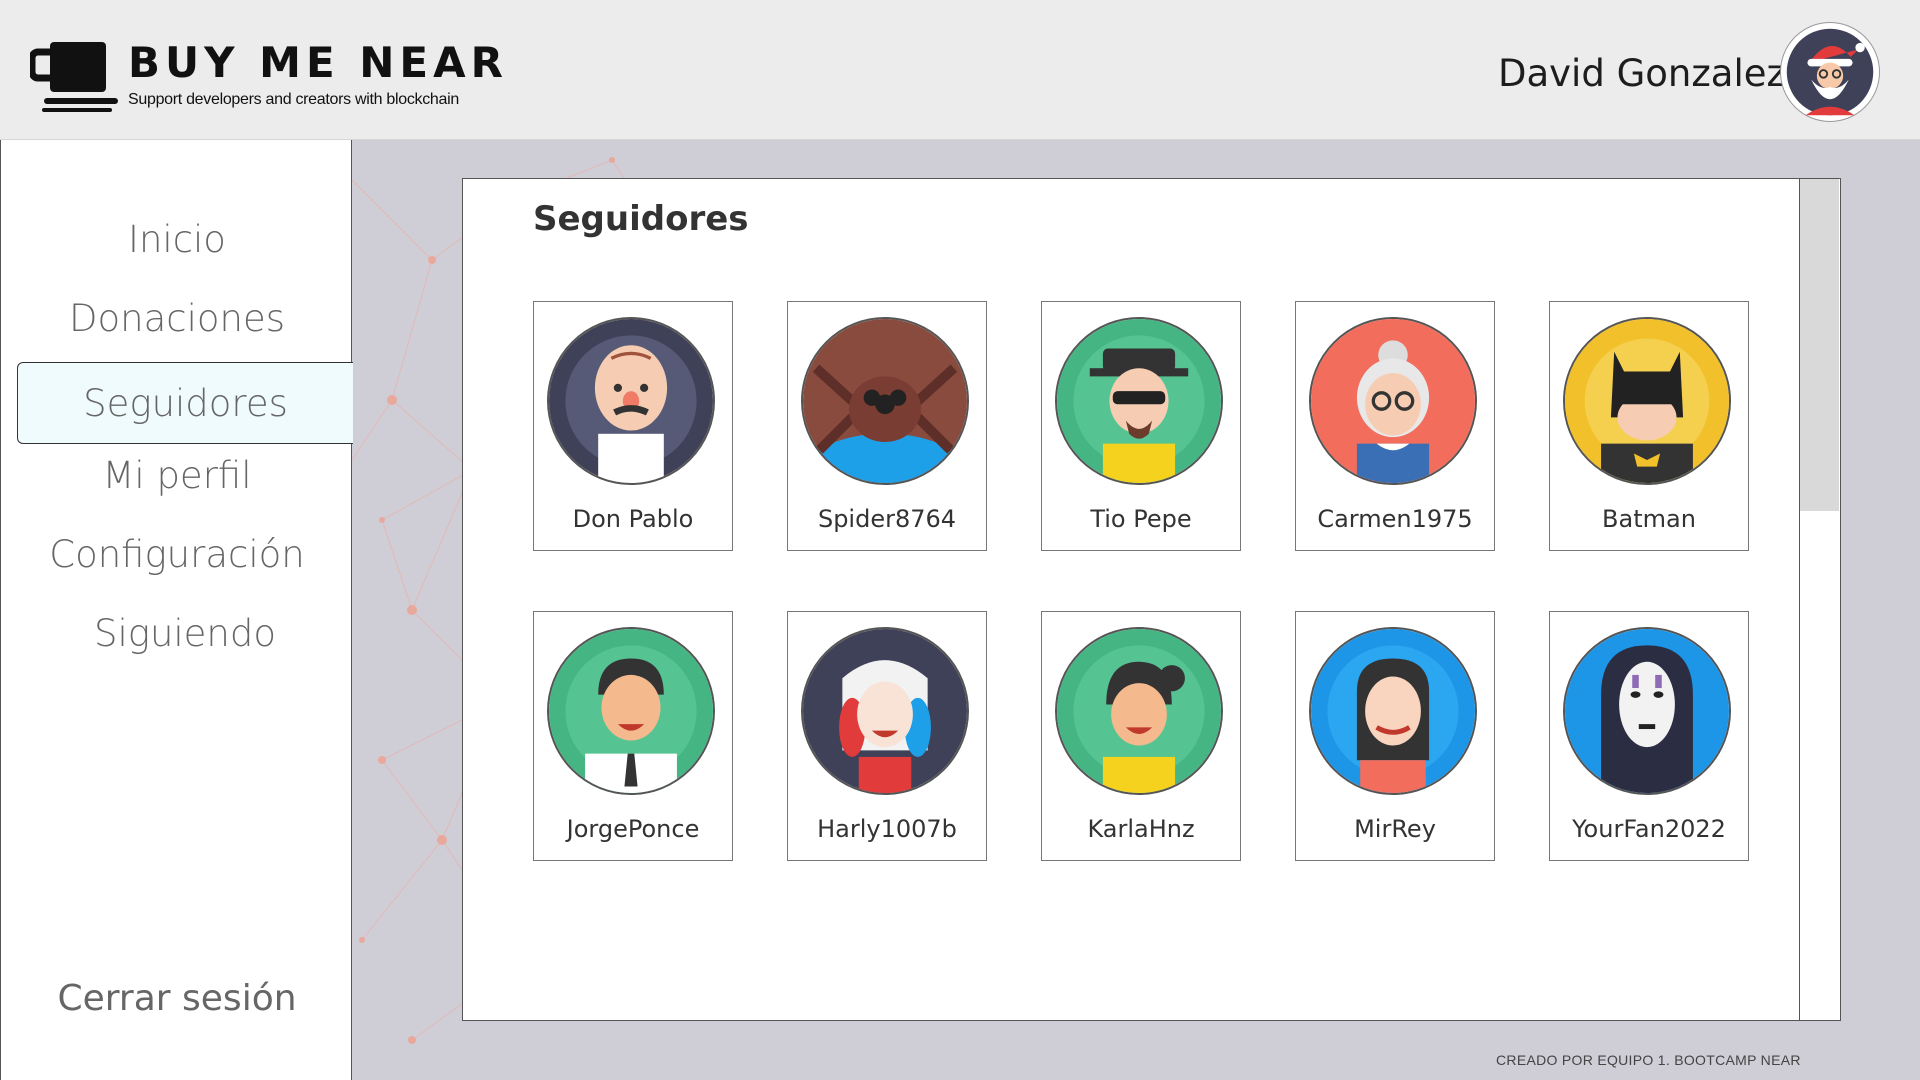 This screenshot has width=1920, height=1080. Describe the element at coordinates (177, 475) in the screenshot. I see `sidebar-item-mi-perfil: Mi perfil` at that location.